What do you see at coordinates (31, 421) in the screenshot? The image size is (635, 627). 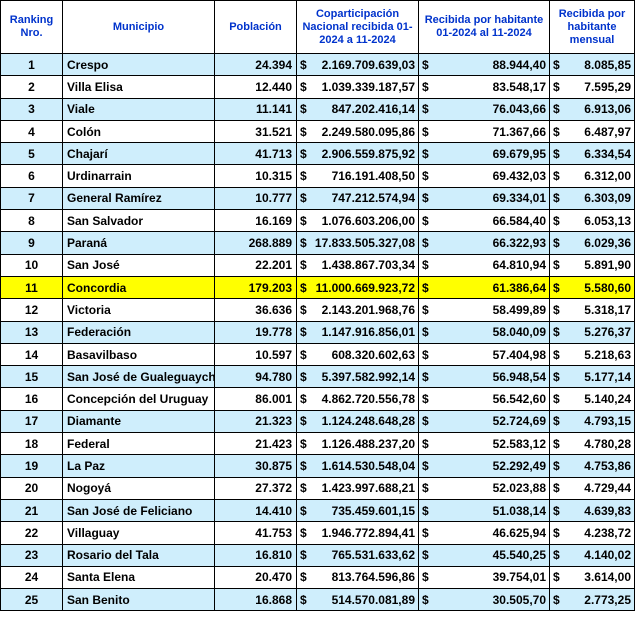 I see `cell-ranking: 17` at bounding box center [31, 421].